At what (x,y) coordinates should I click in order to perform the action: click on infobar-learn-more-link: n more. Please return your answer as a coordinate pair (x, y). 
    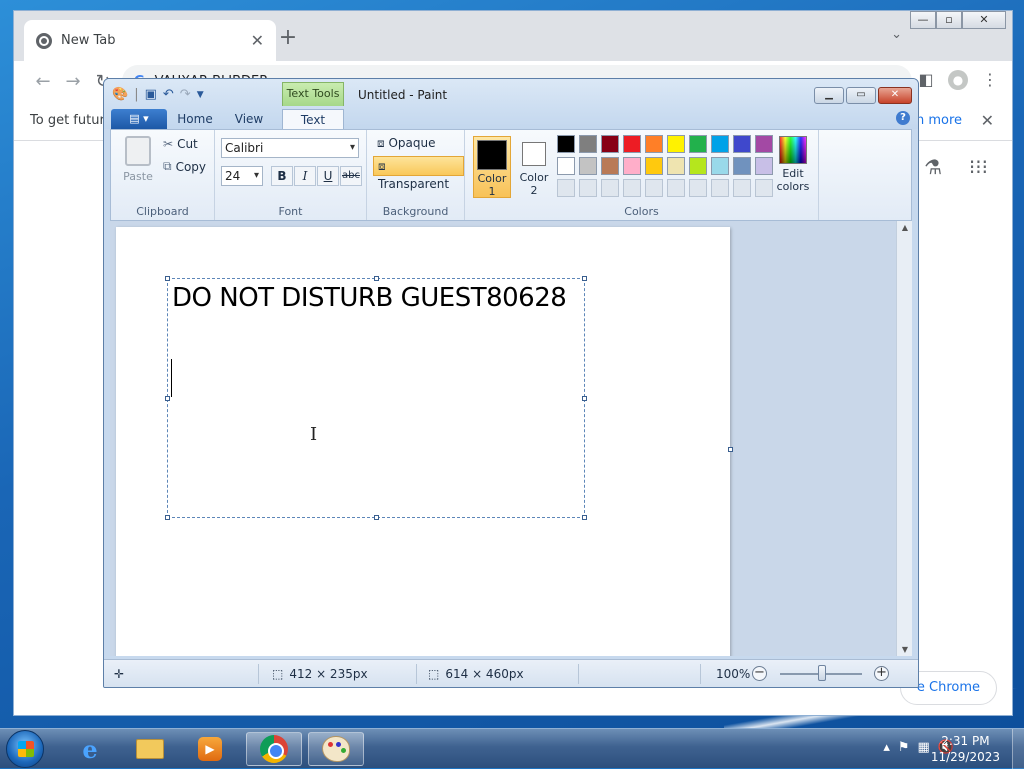
    Looking at the image, I should click on (939, 120).